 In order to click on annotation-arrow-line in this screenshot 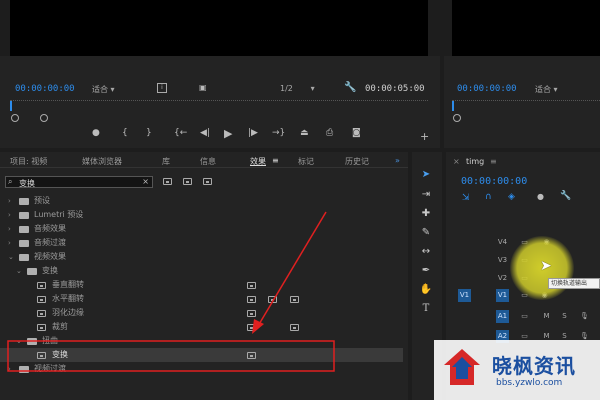, I will do `click(292, 269)`.